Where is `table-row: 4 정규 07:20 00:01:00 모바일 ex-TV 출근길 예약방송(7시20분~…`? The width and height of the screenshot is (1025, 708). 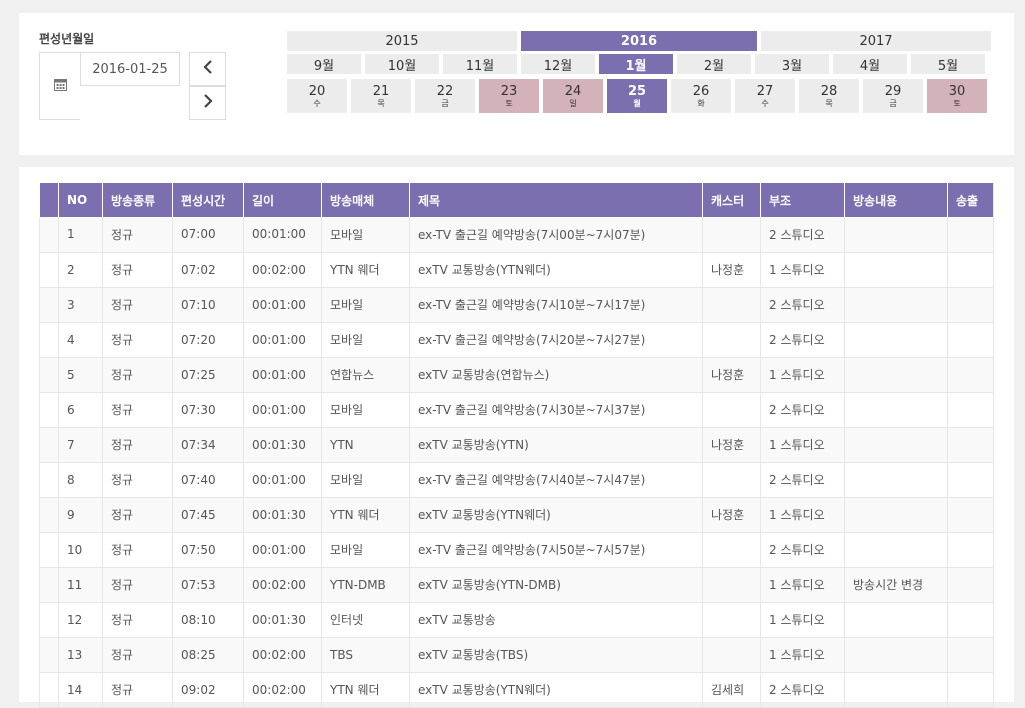 table-row: 4 정규 07:20 00:01:00 모바일 ex-TV 출근길 예약방송(7시20분~… is located at coordinates (516, 340).